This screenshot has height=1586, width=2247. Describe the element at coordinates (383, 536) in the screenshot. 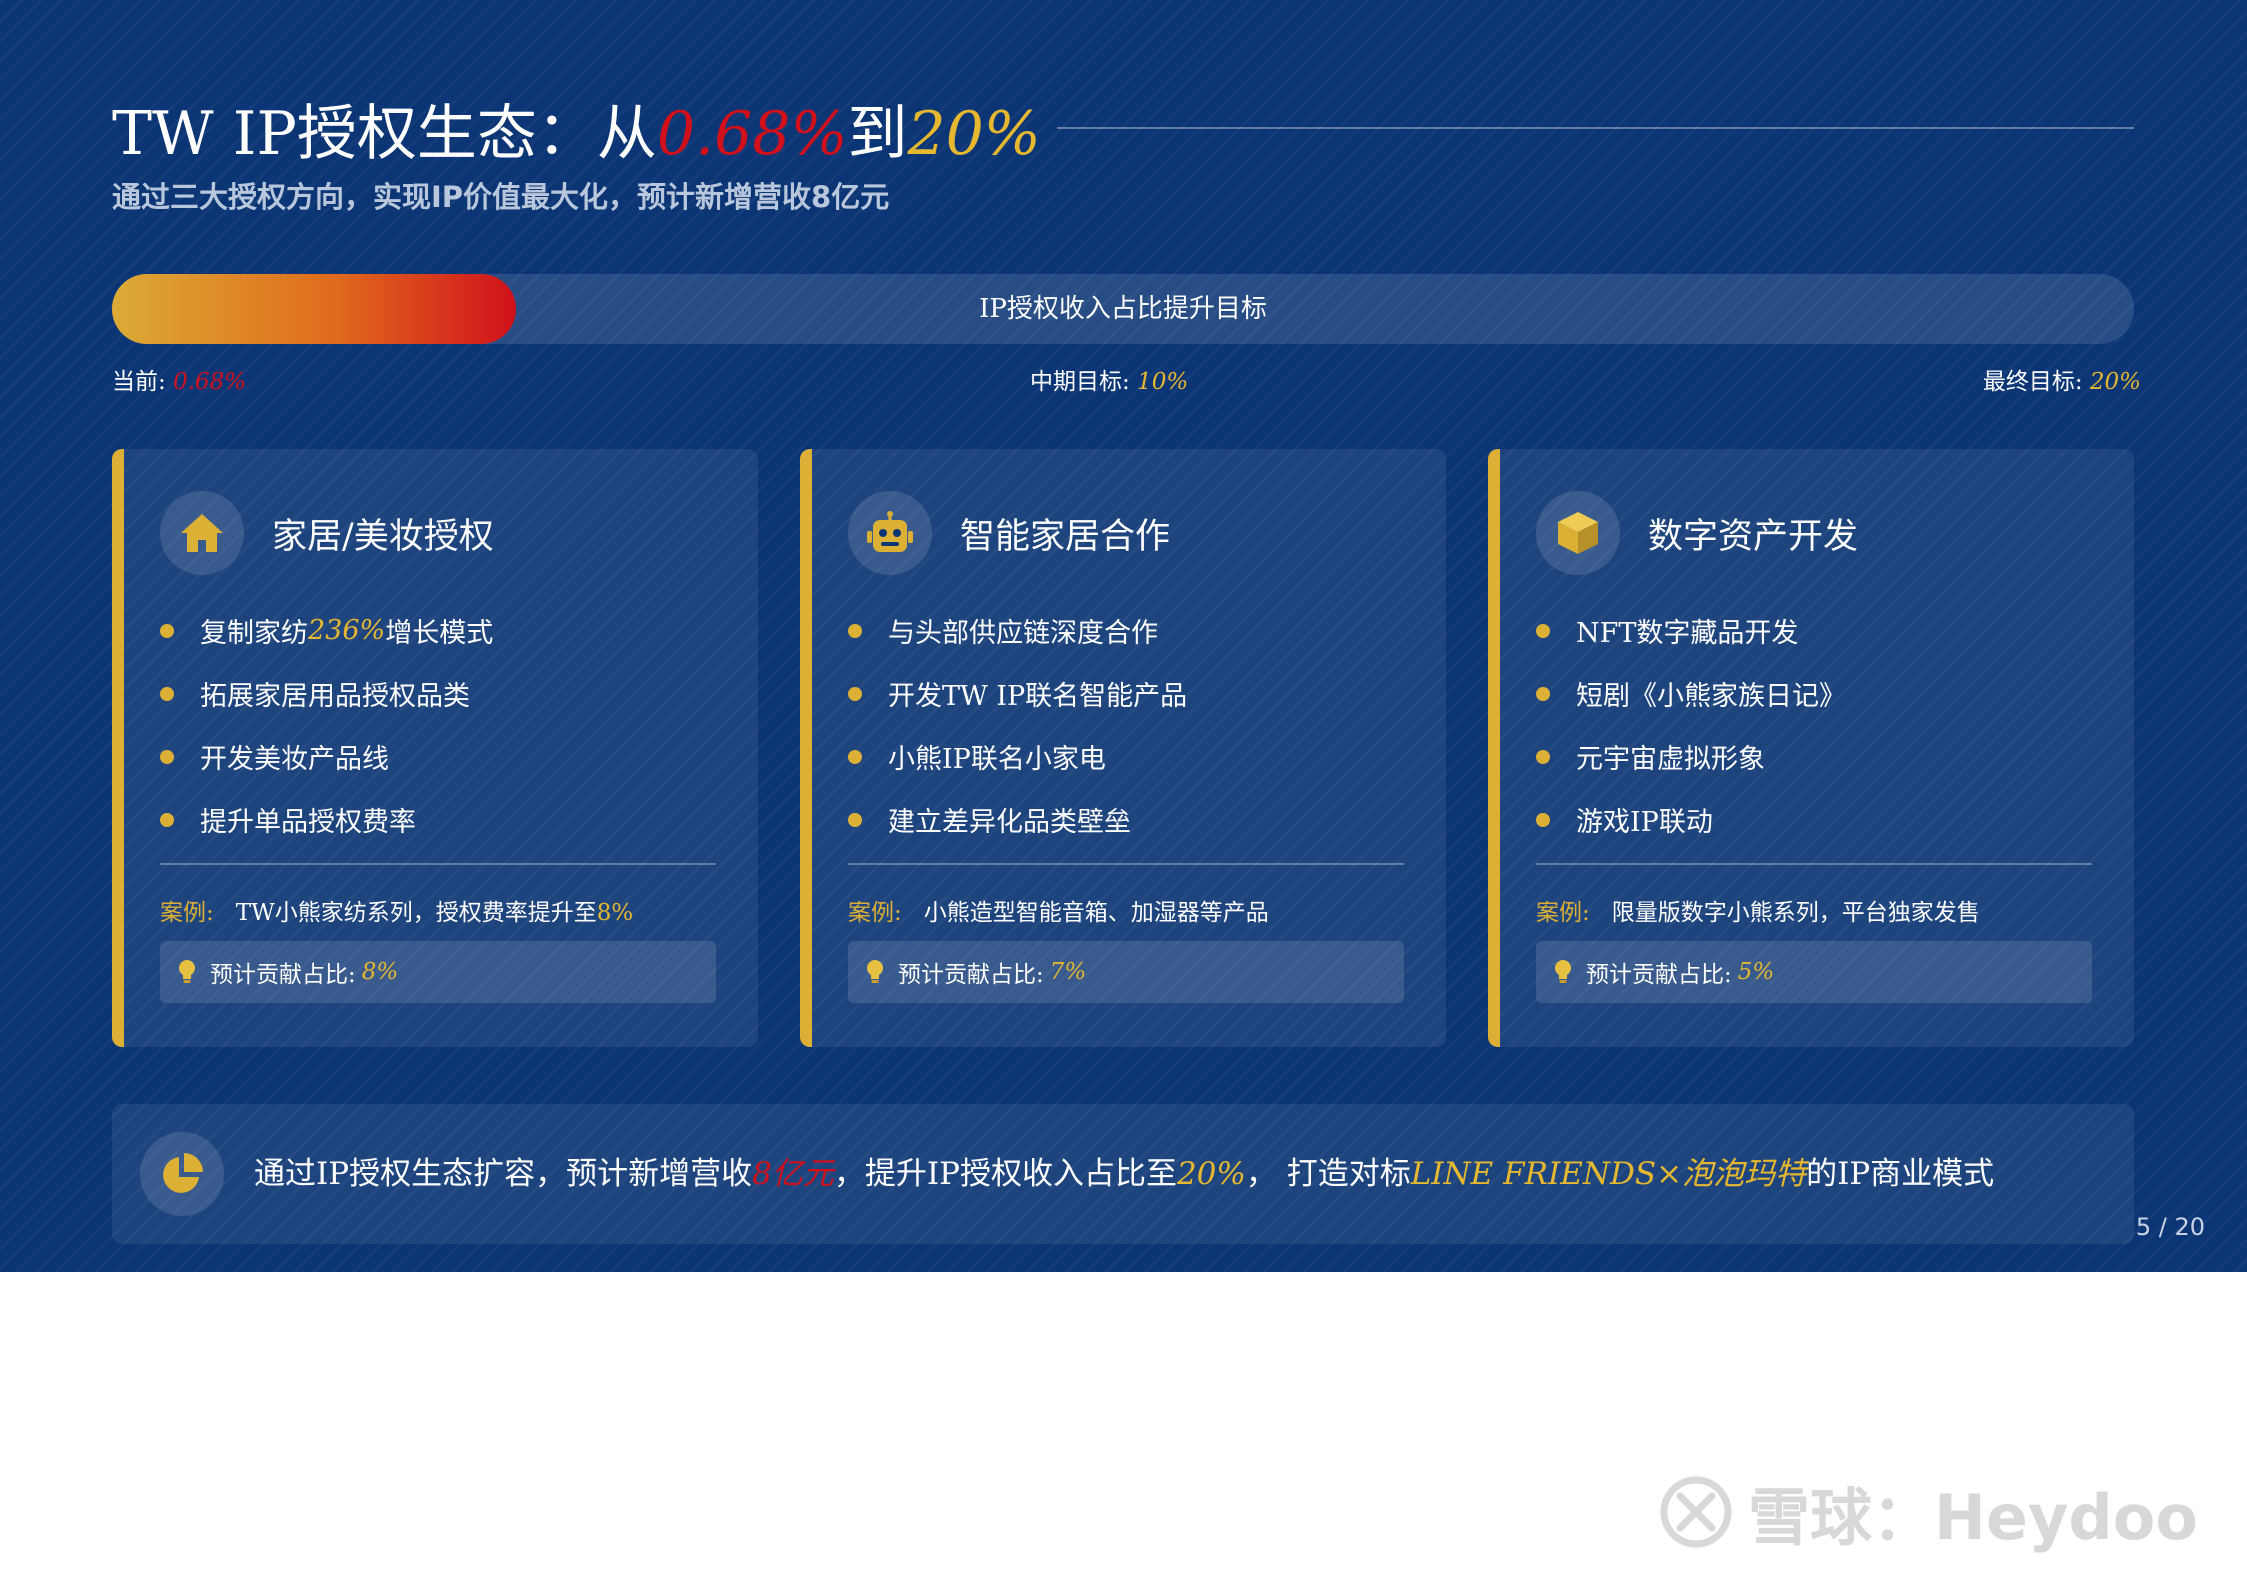

I see `card-title: 家居/美妆授权` at that location.